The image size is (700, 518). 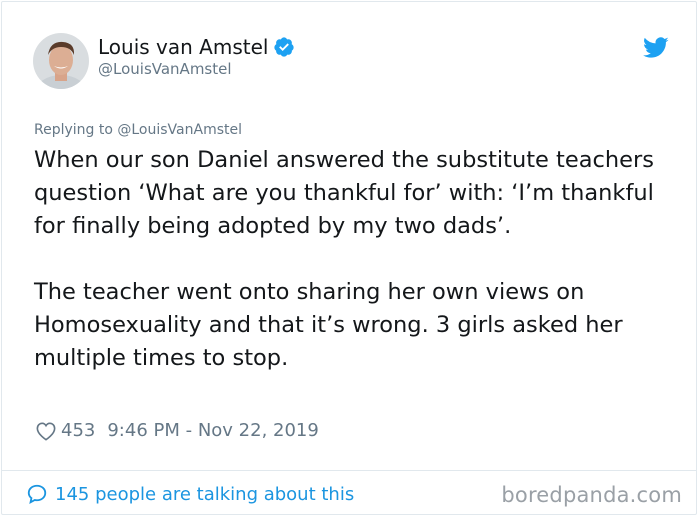 I want to click on author-name-row: Louis van Amstel, so click(x=196, y=47).